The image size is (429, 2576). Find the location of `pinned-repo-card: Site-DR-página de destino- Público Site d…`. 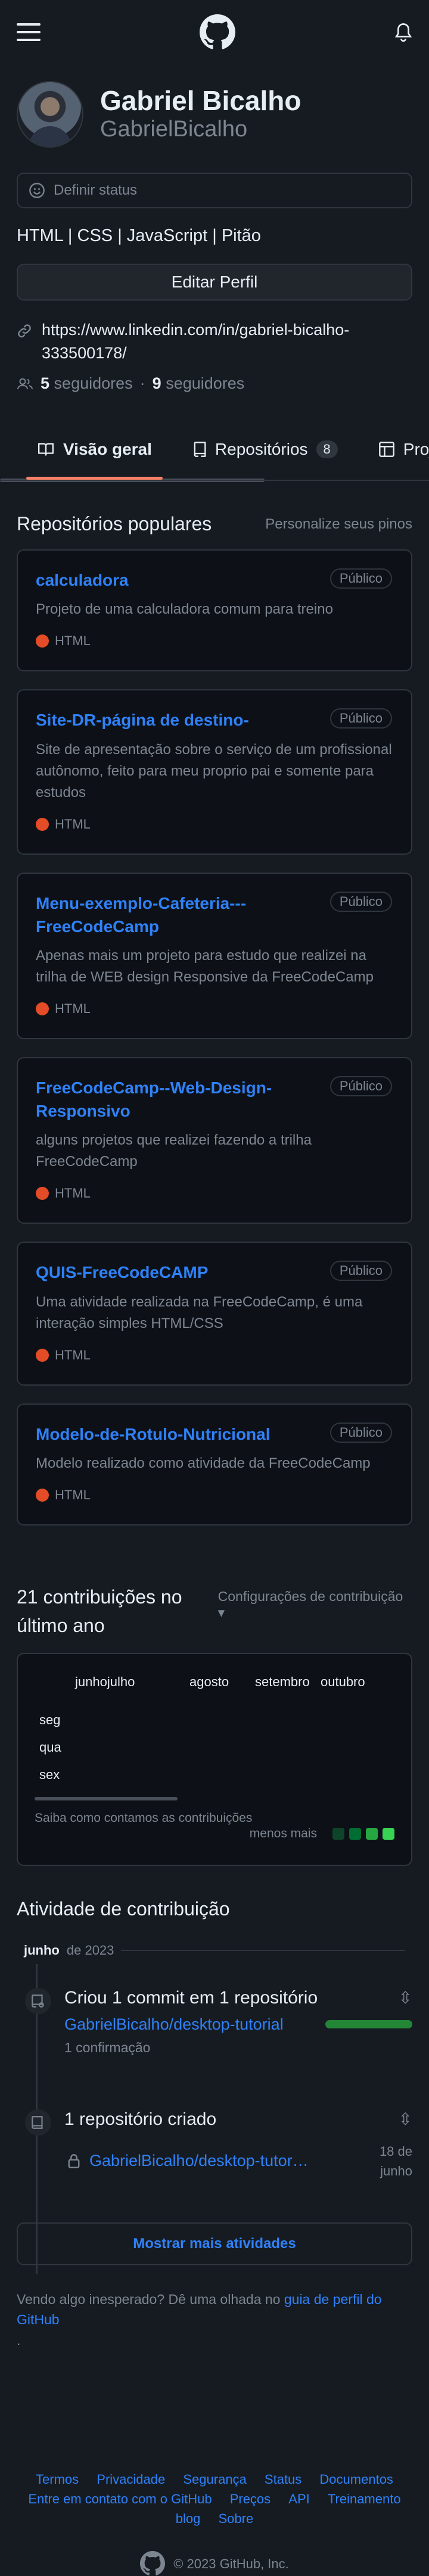

pinned-repo-card: Site-DR-página de destino- Público Site d… is located at coordinates (214, 772).